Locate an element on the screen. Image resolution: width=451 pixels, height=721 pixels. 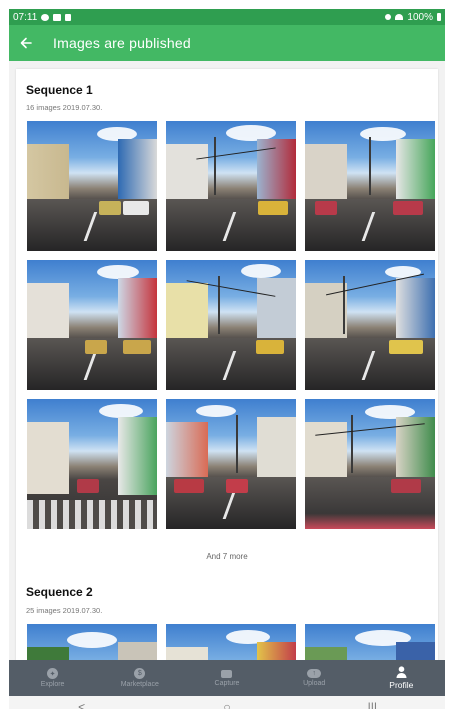
nav-profile: Profile is located at coordinates (401, 678).